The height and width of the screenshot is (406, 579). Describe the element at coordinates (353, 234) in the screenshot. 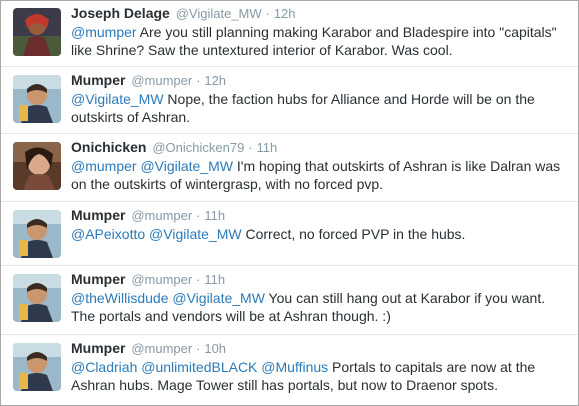

I see `tweet-text-line1: Correct, no forced PVP in the hubs.` at that location.